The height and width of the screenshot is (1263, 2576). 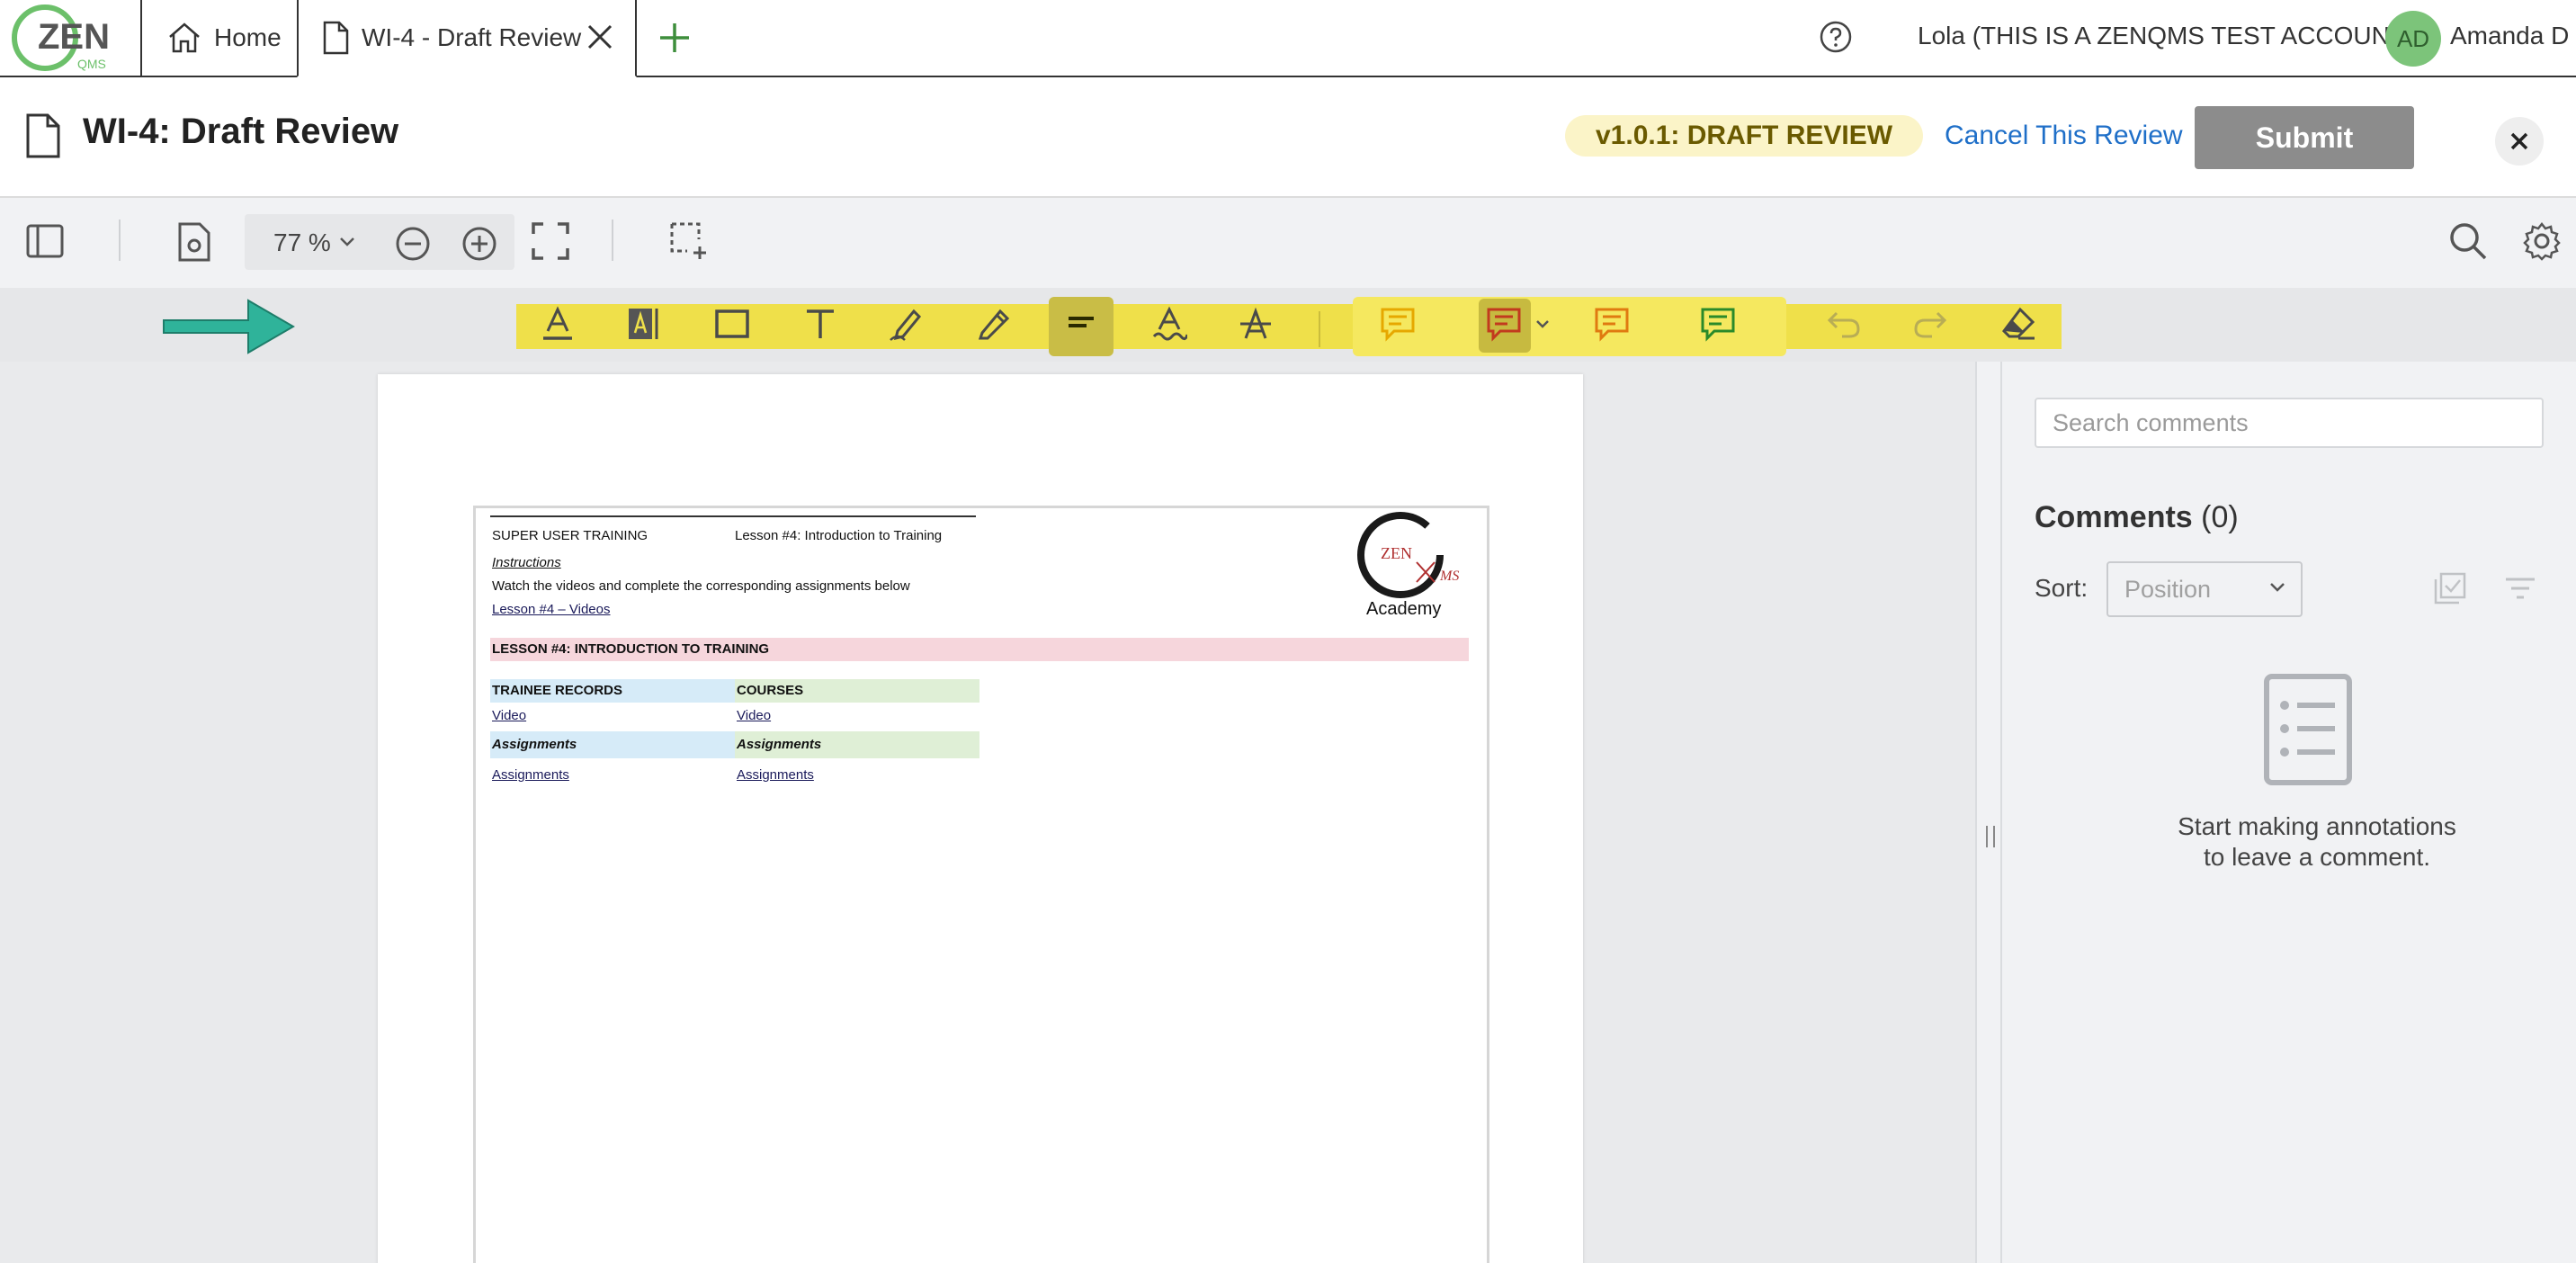 What do you see at coordinates (2520, 588) in the screenshot?
I see `filter-icon` at bounding box center [2520, 588].